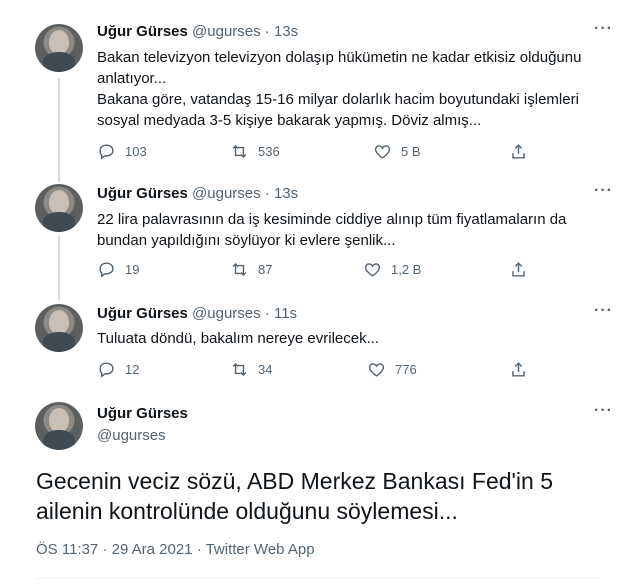 This screenshot has width=635, height=585. What do you see at coordinates (251, 269) in the screenshot?
I see `retweet-button: 87` at bounding box center [251, 269].